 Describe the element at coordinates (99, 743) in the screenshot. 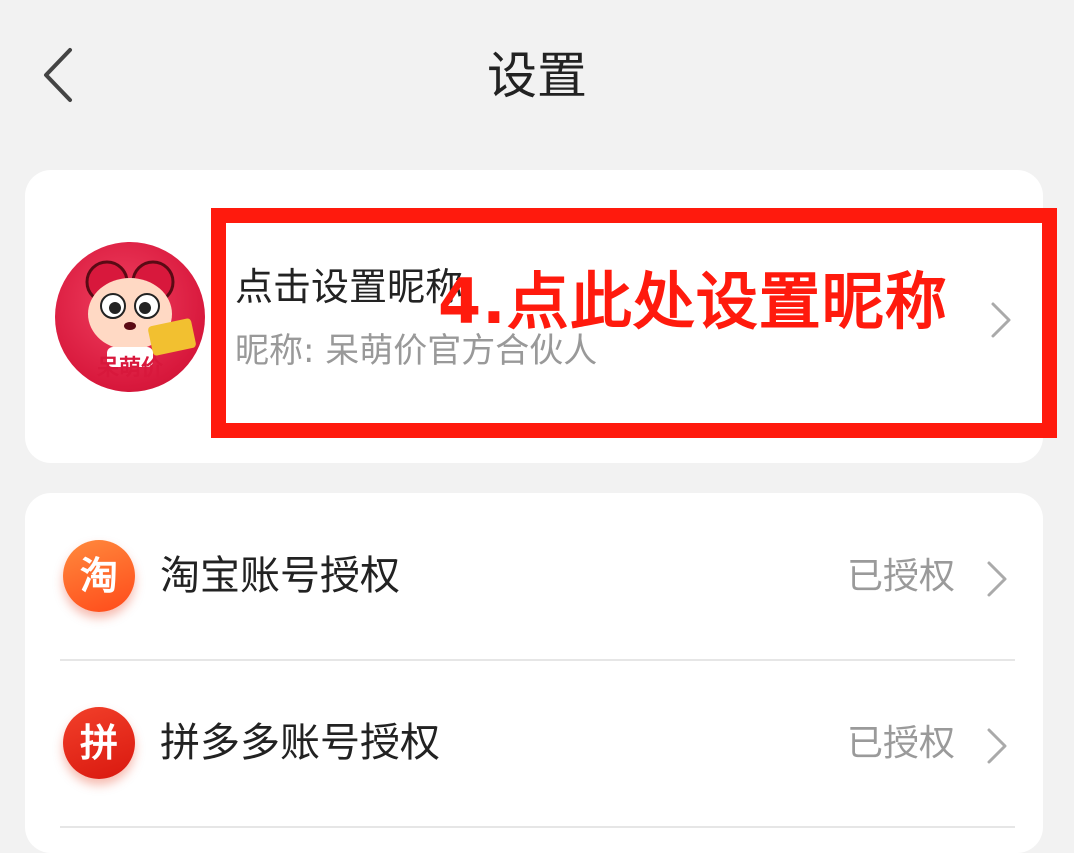

I see `pinduoduo-icon: 拼` at that location.